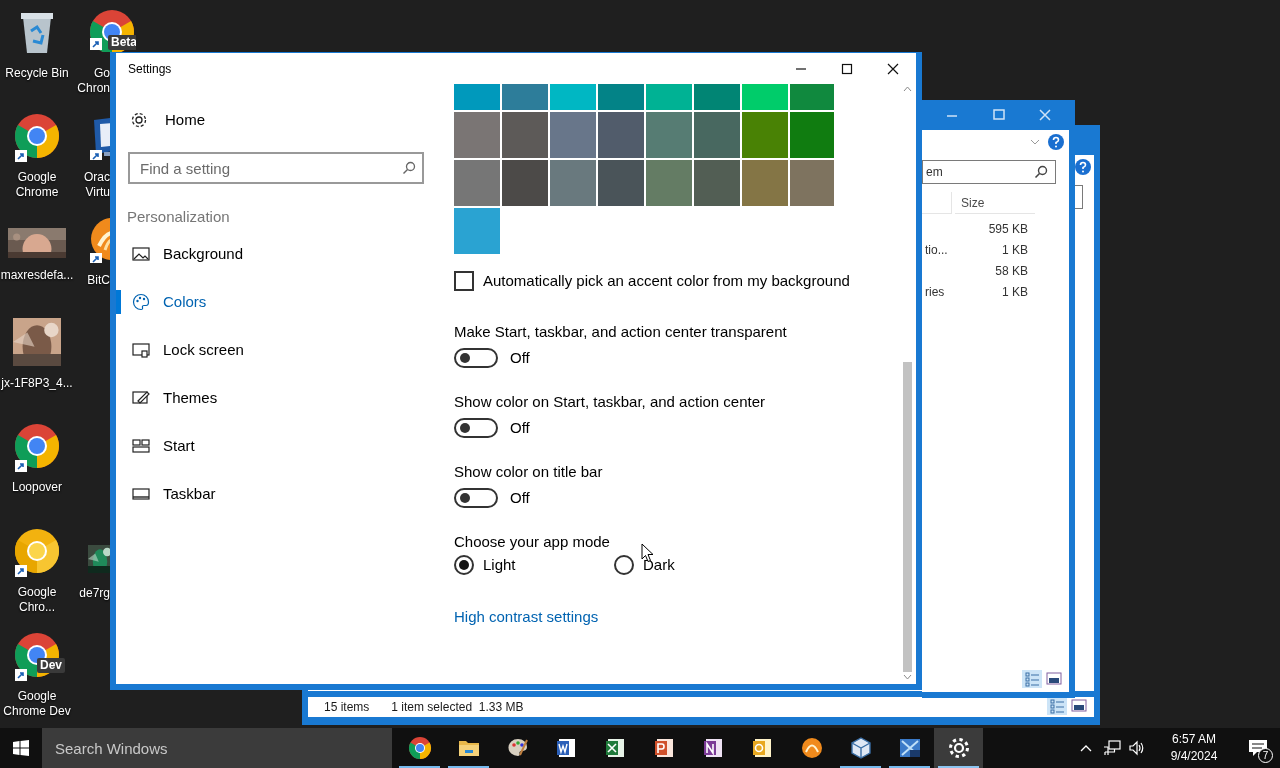 This screenshot has height=768, width=1280. What do you see at coordinates (37, 185) in the screenshot?
I see `icon-label: Google Chrome` at bounding box center [37, 185].